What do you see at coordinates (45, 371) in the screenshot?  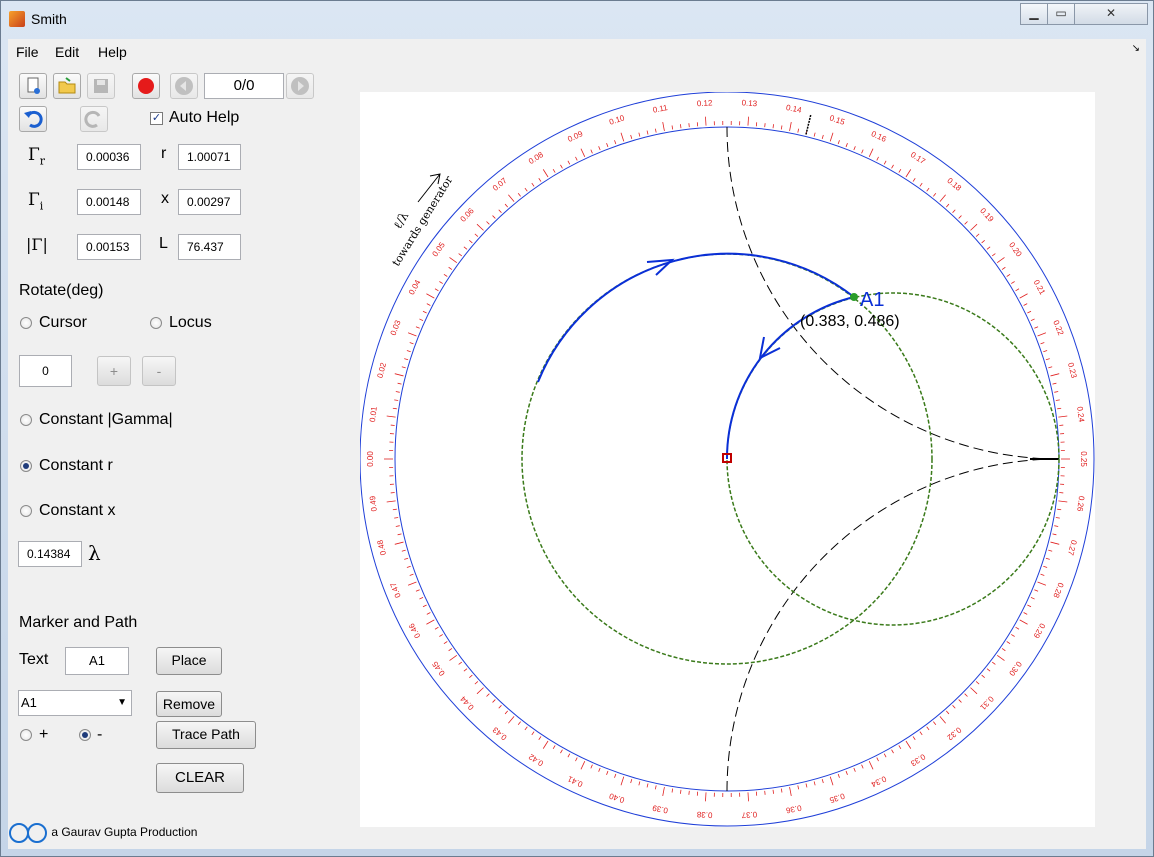 I see `rotate-degrees-input: 0` at bounding box center [45, 371].